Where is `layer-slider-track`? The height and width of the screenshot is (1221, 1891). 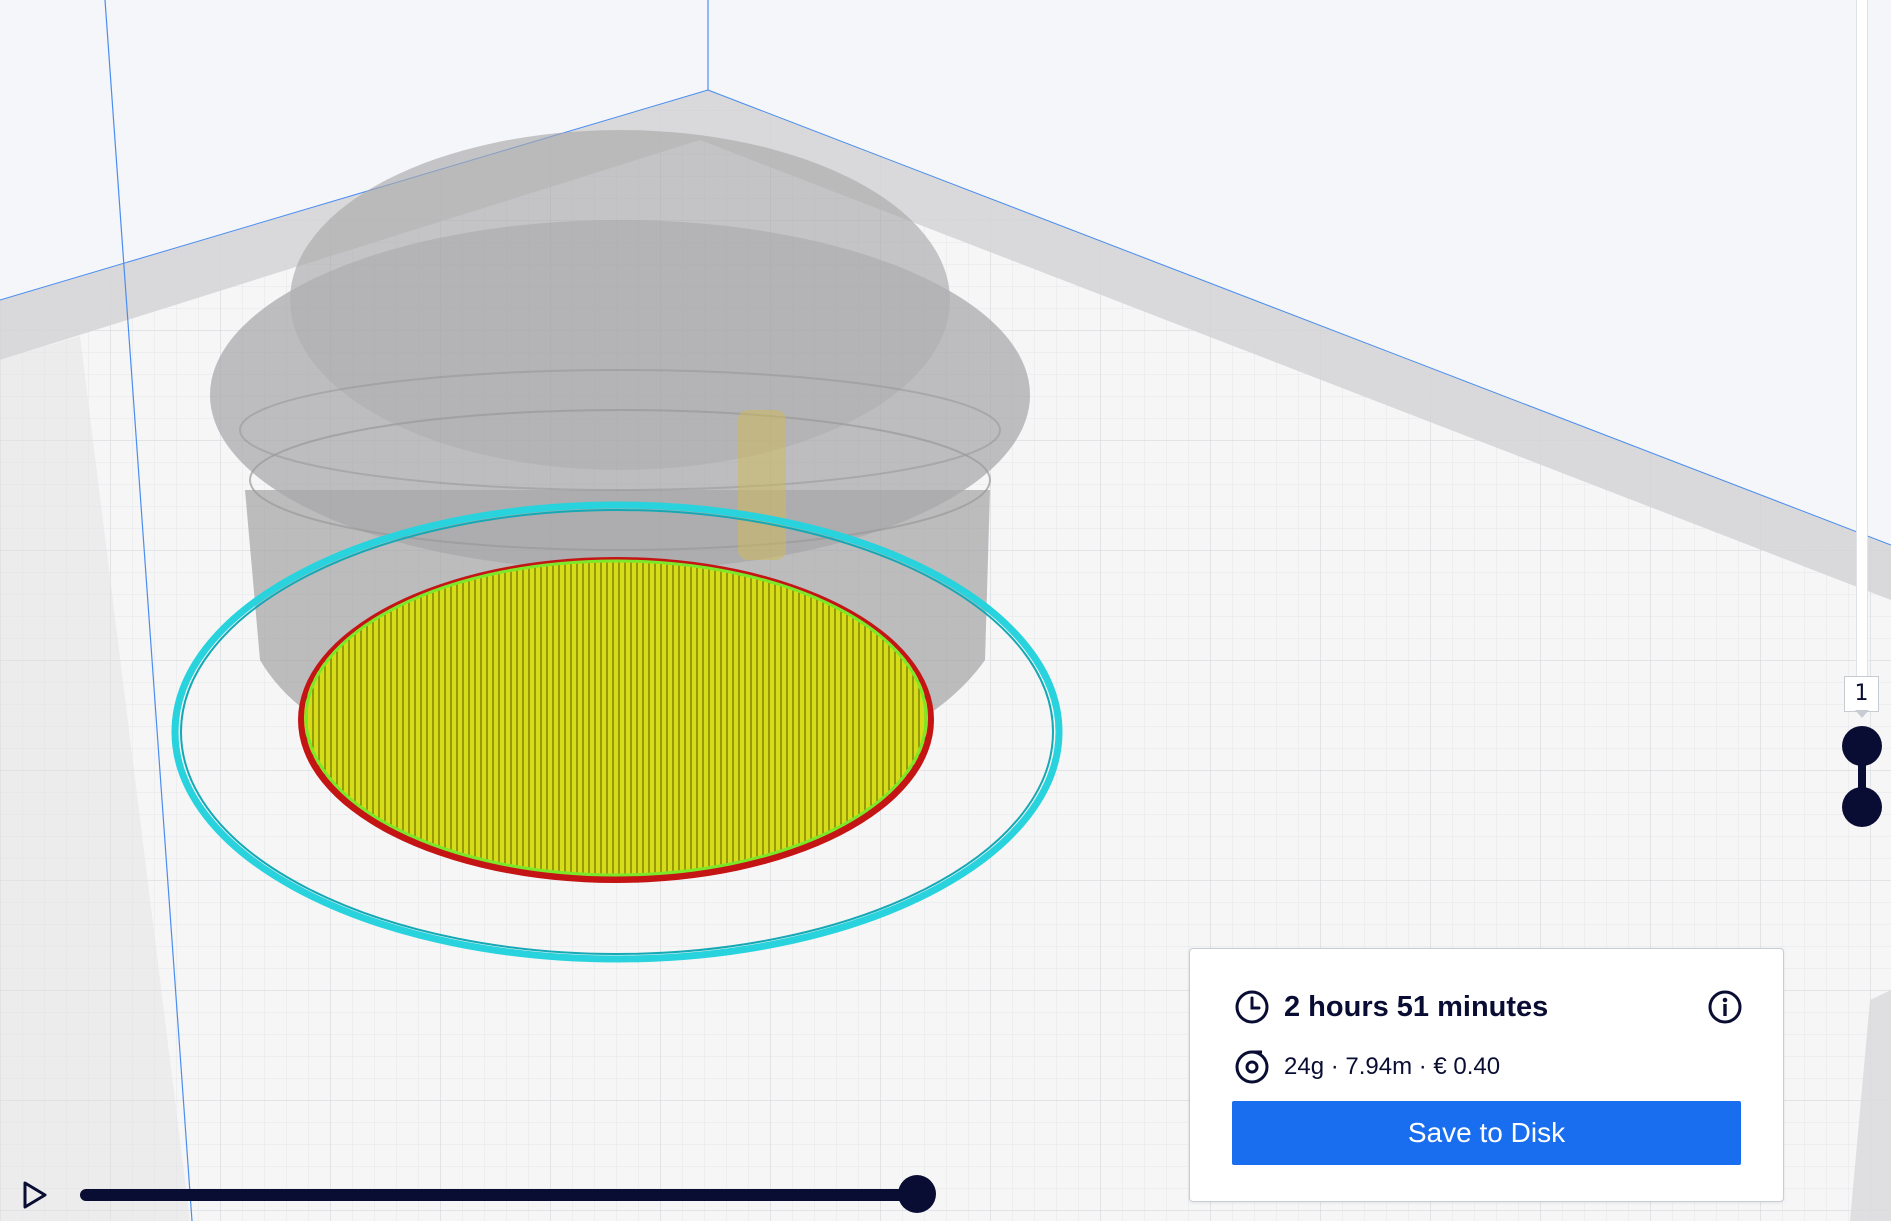 layer-slider-track is located at coordinates (1862, 345).